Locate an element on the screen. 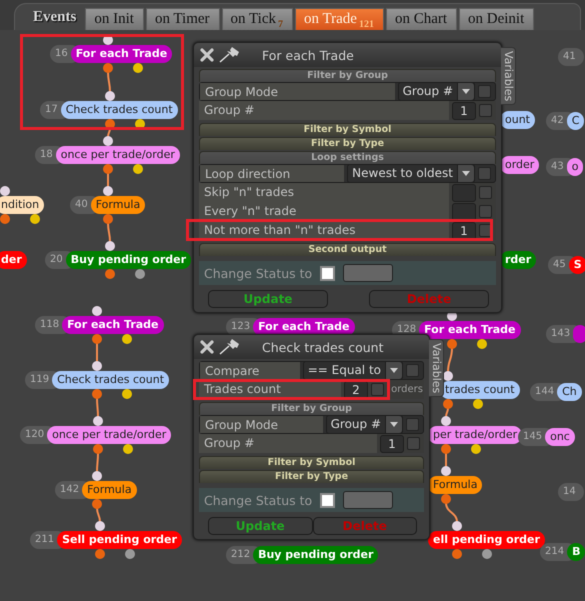  node-label: order is located at coordinates (520, 165).